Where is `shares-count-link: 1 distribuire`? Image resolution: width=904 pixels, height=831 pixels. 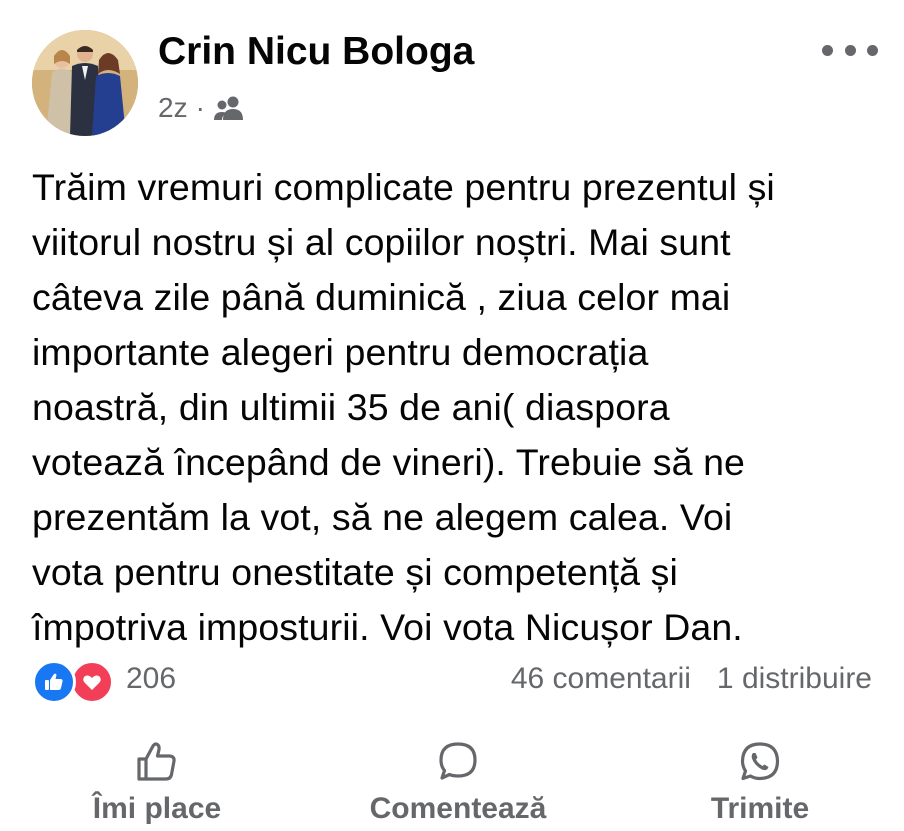
shares-count-link: 1 distribuire is located at coordinates (794, 679).